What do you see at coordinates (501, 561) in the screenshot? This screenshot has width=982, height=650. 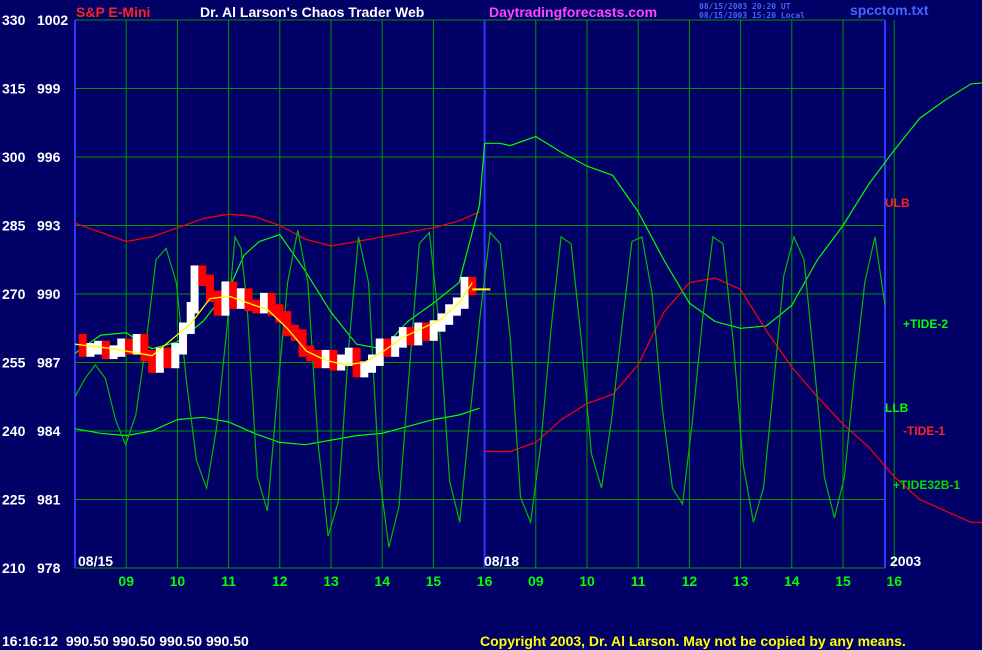 I see `date-label-next: 08/18` at bounding box center [501, 561].